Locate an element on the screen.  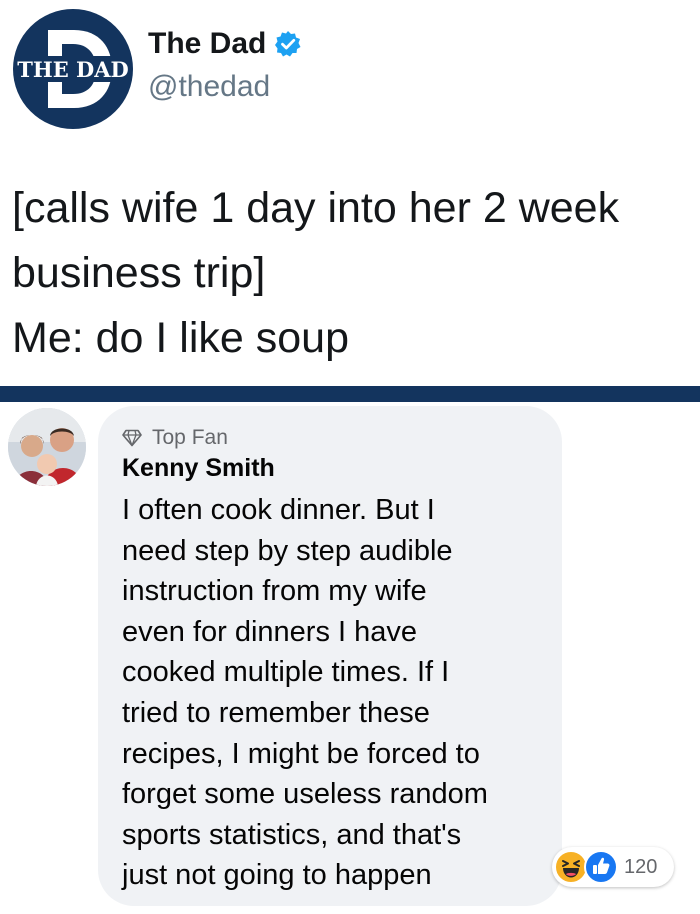
the-dad-logo: THE DAD is located at coordinates (73, 69).